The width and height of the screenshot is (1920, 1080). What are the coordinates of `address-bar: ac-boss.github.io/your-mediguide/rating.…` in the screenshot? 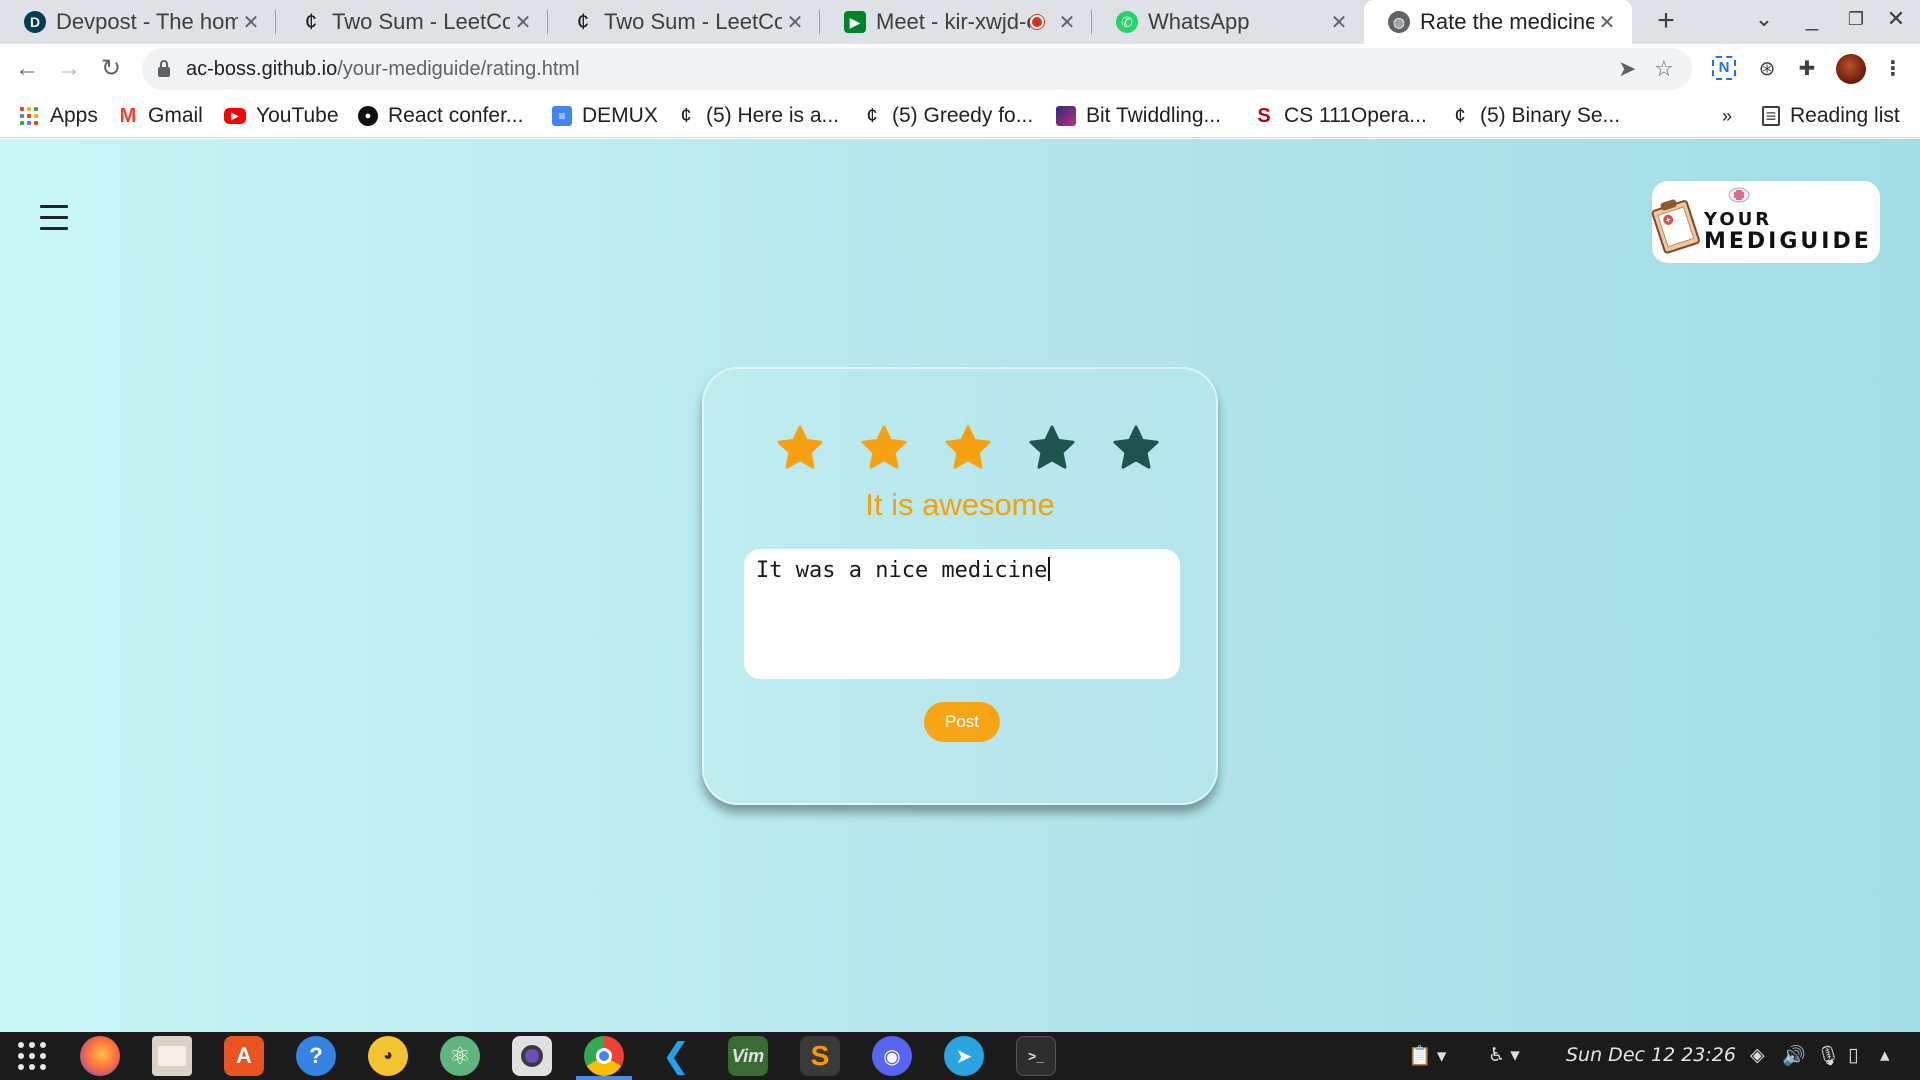 It's located at (917, 69).